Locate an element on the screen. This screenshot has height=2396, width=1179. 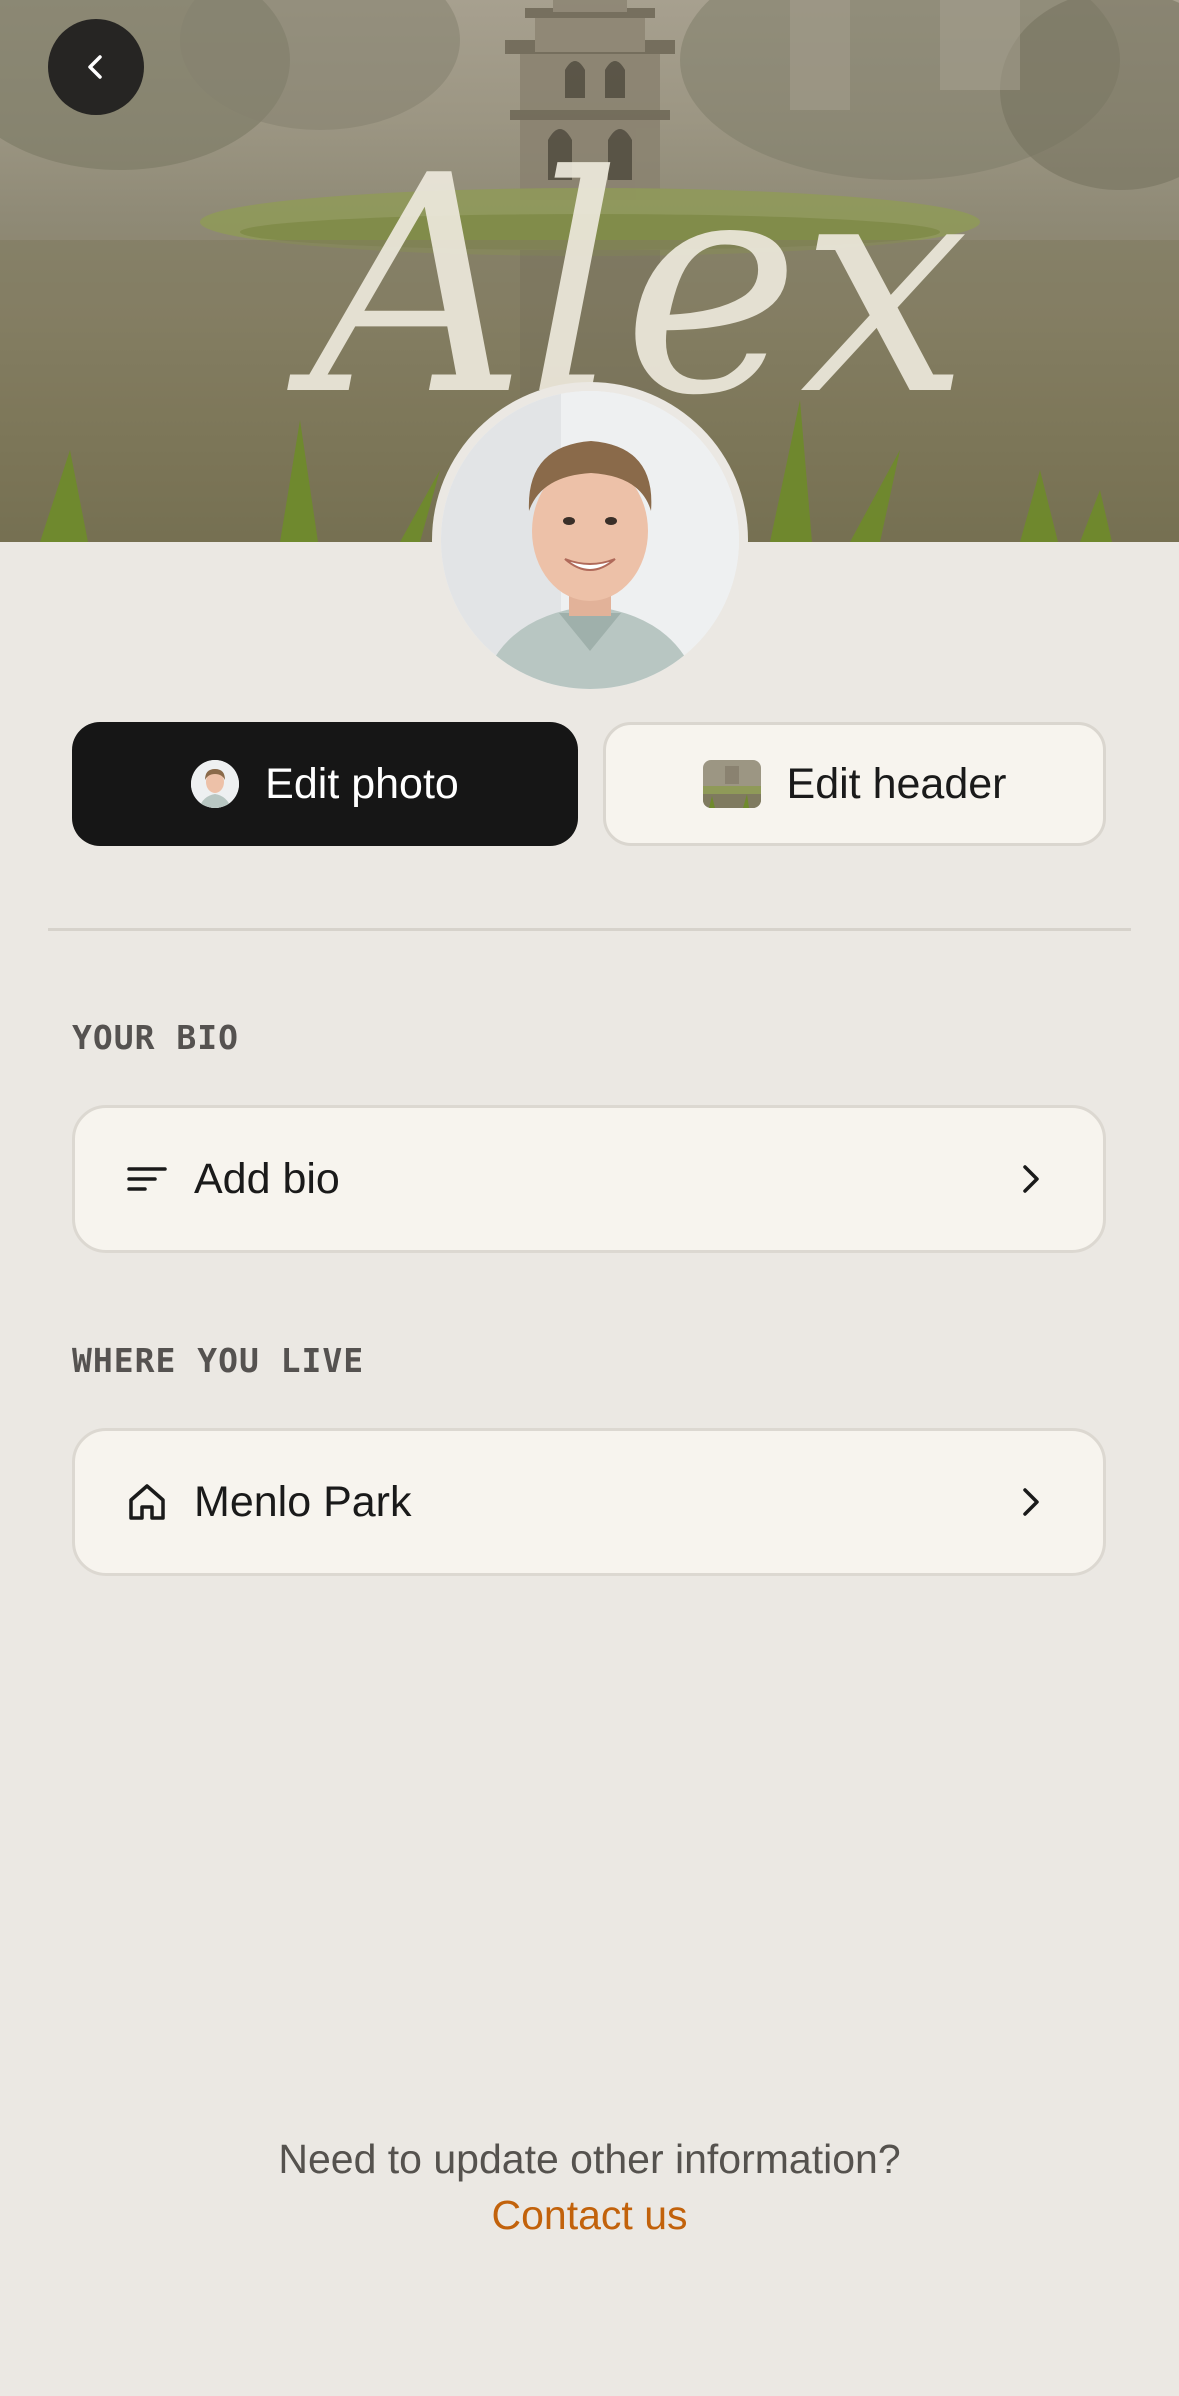
text-lines-icon is located at coordinates (147, 1179).